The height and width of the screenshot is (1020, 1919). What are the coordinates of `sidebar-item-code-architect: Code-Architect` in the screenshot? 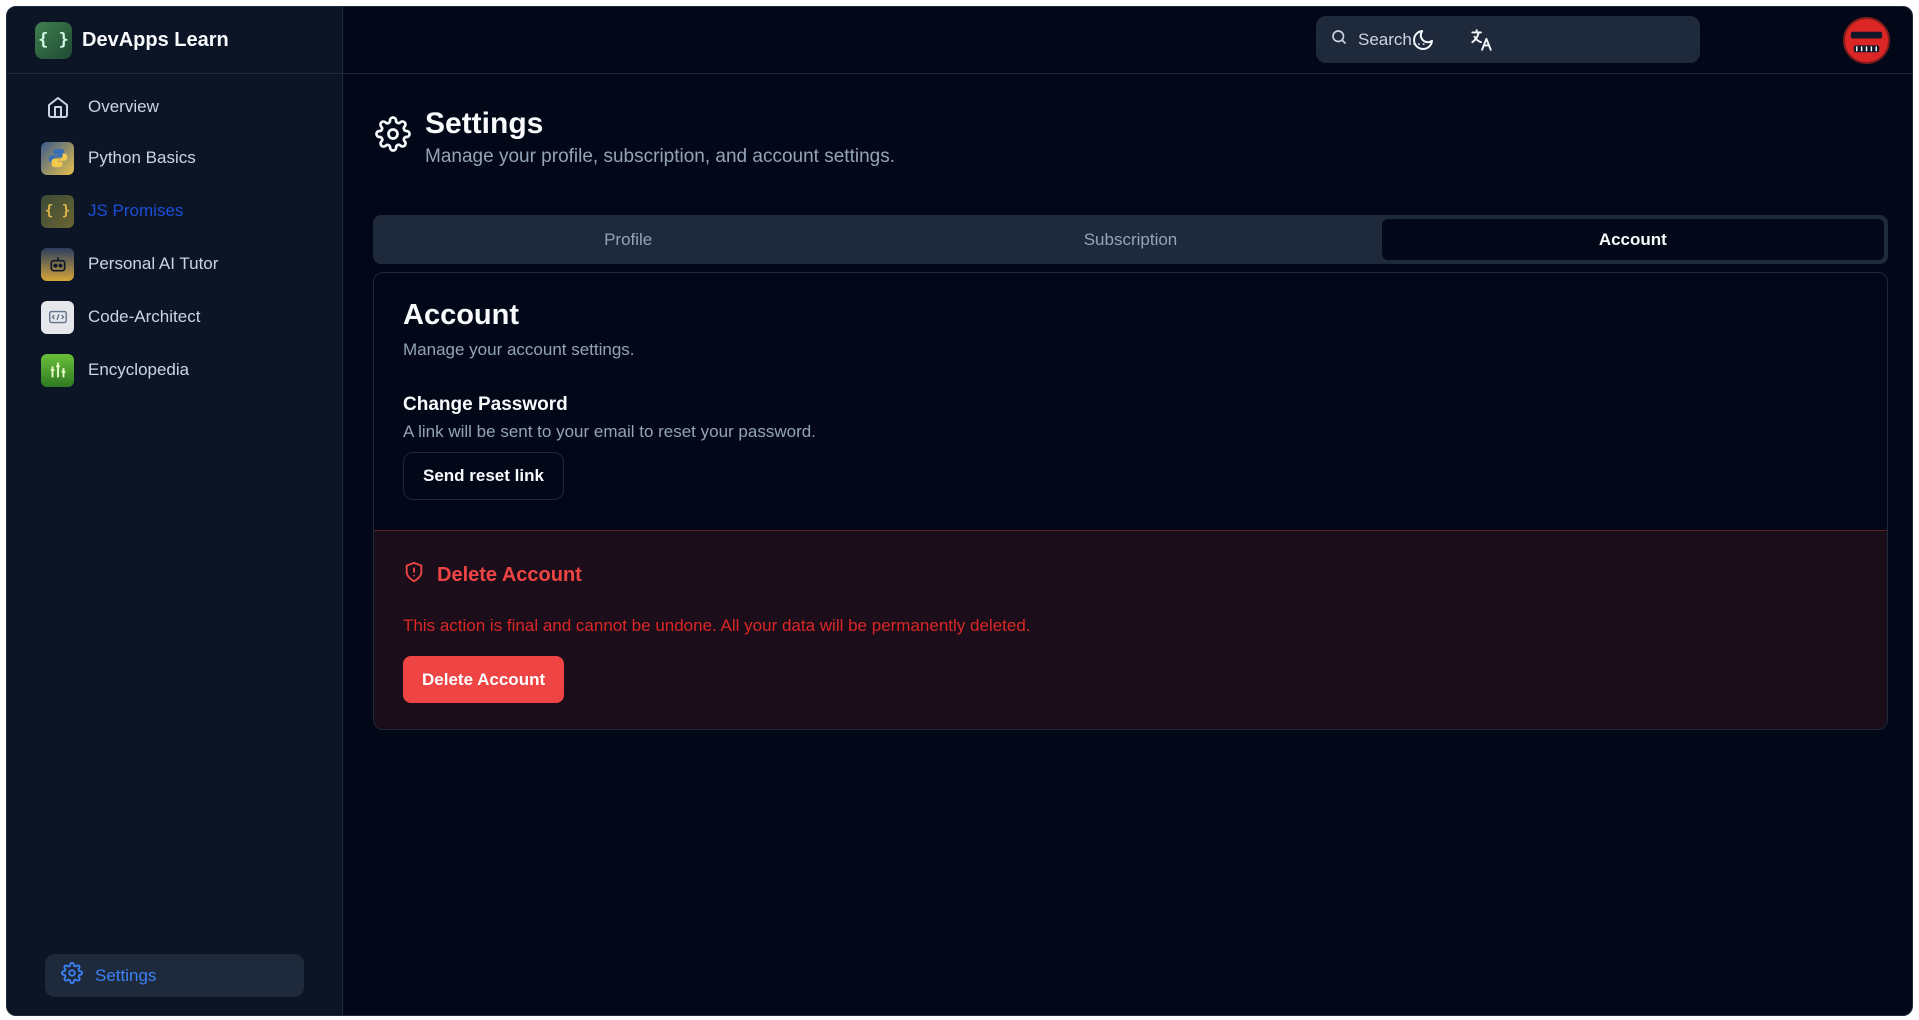 It's located at (174, 317).